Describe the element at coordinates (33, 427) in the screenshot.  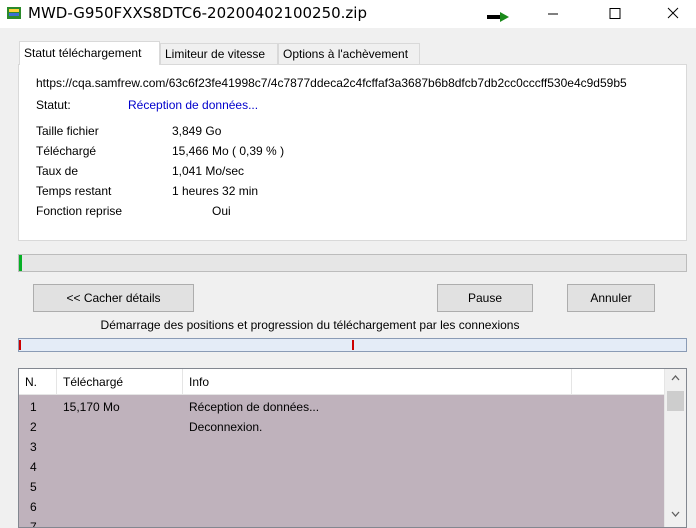
I see `row-number: 2` at that location.